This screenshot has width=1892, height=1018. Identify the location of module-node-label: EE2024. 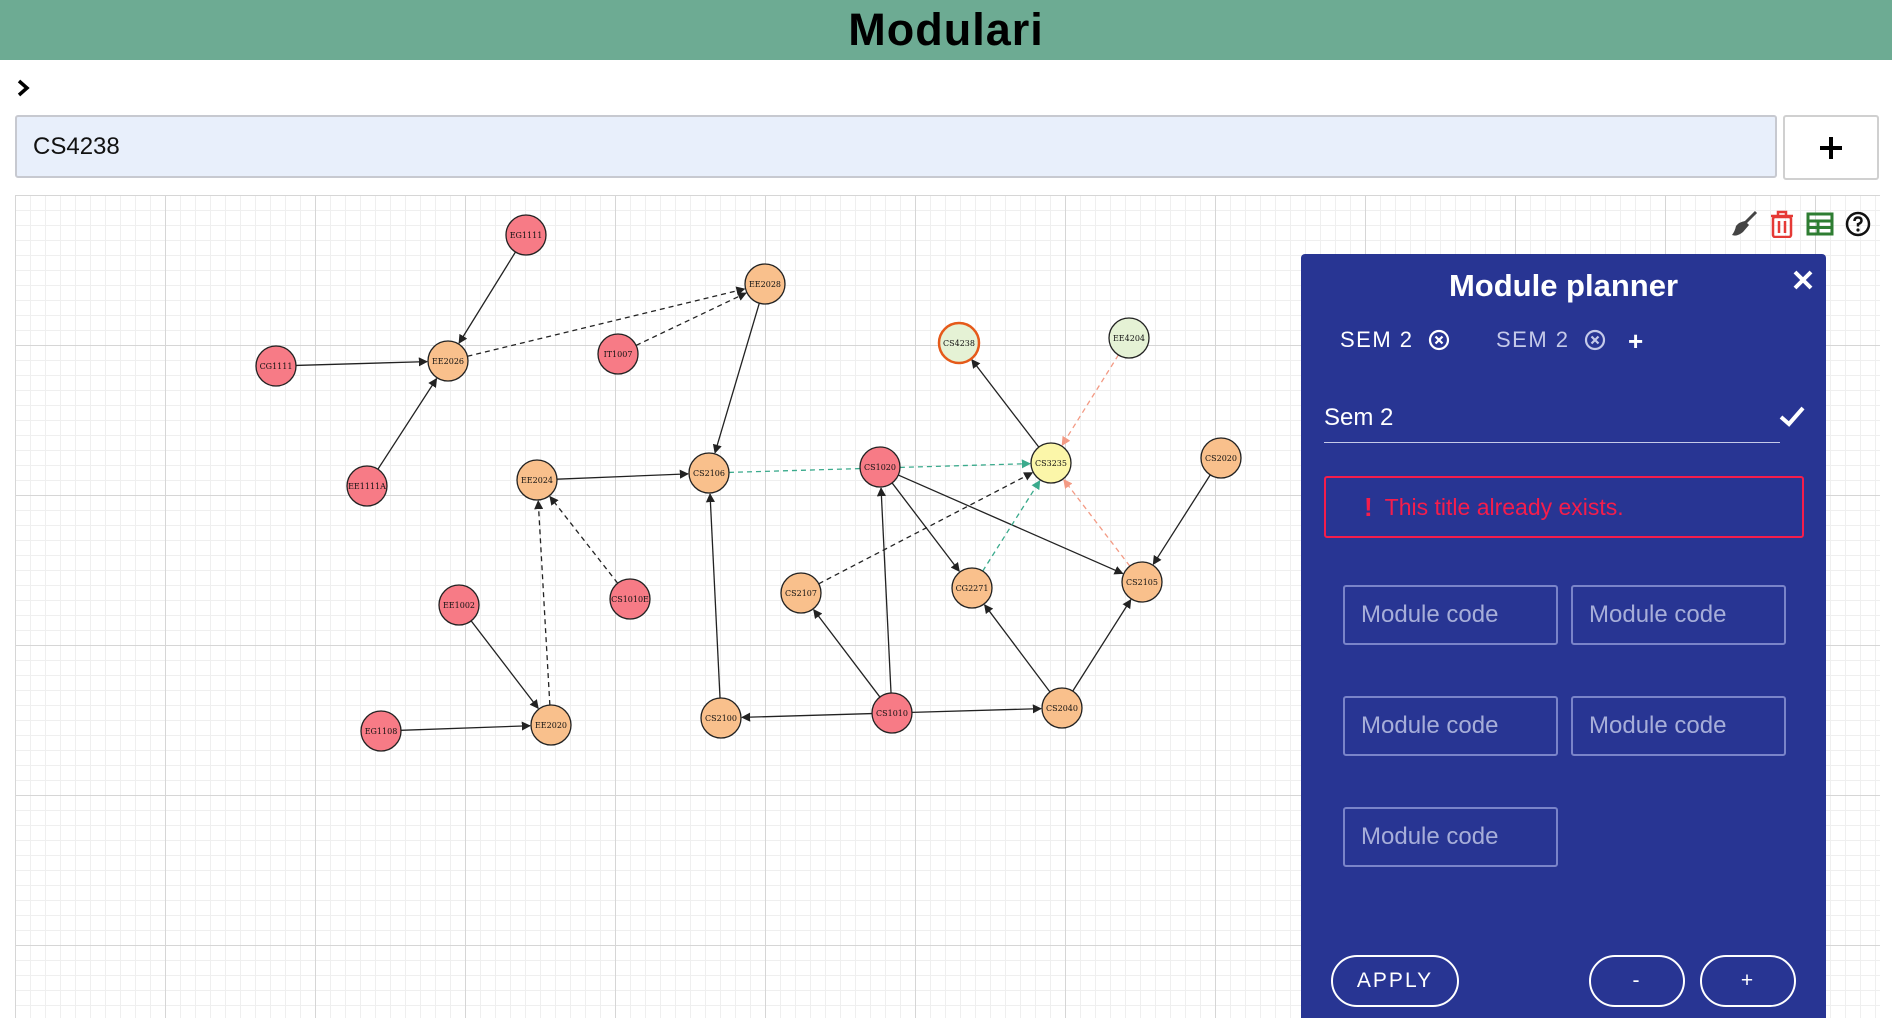
(537, 480).